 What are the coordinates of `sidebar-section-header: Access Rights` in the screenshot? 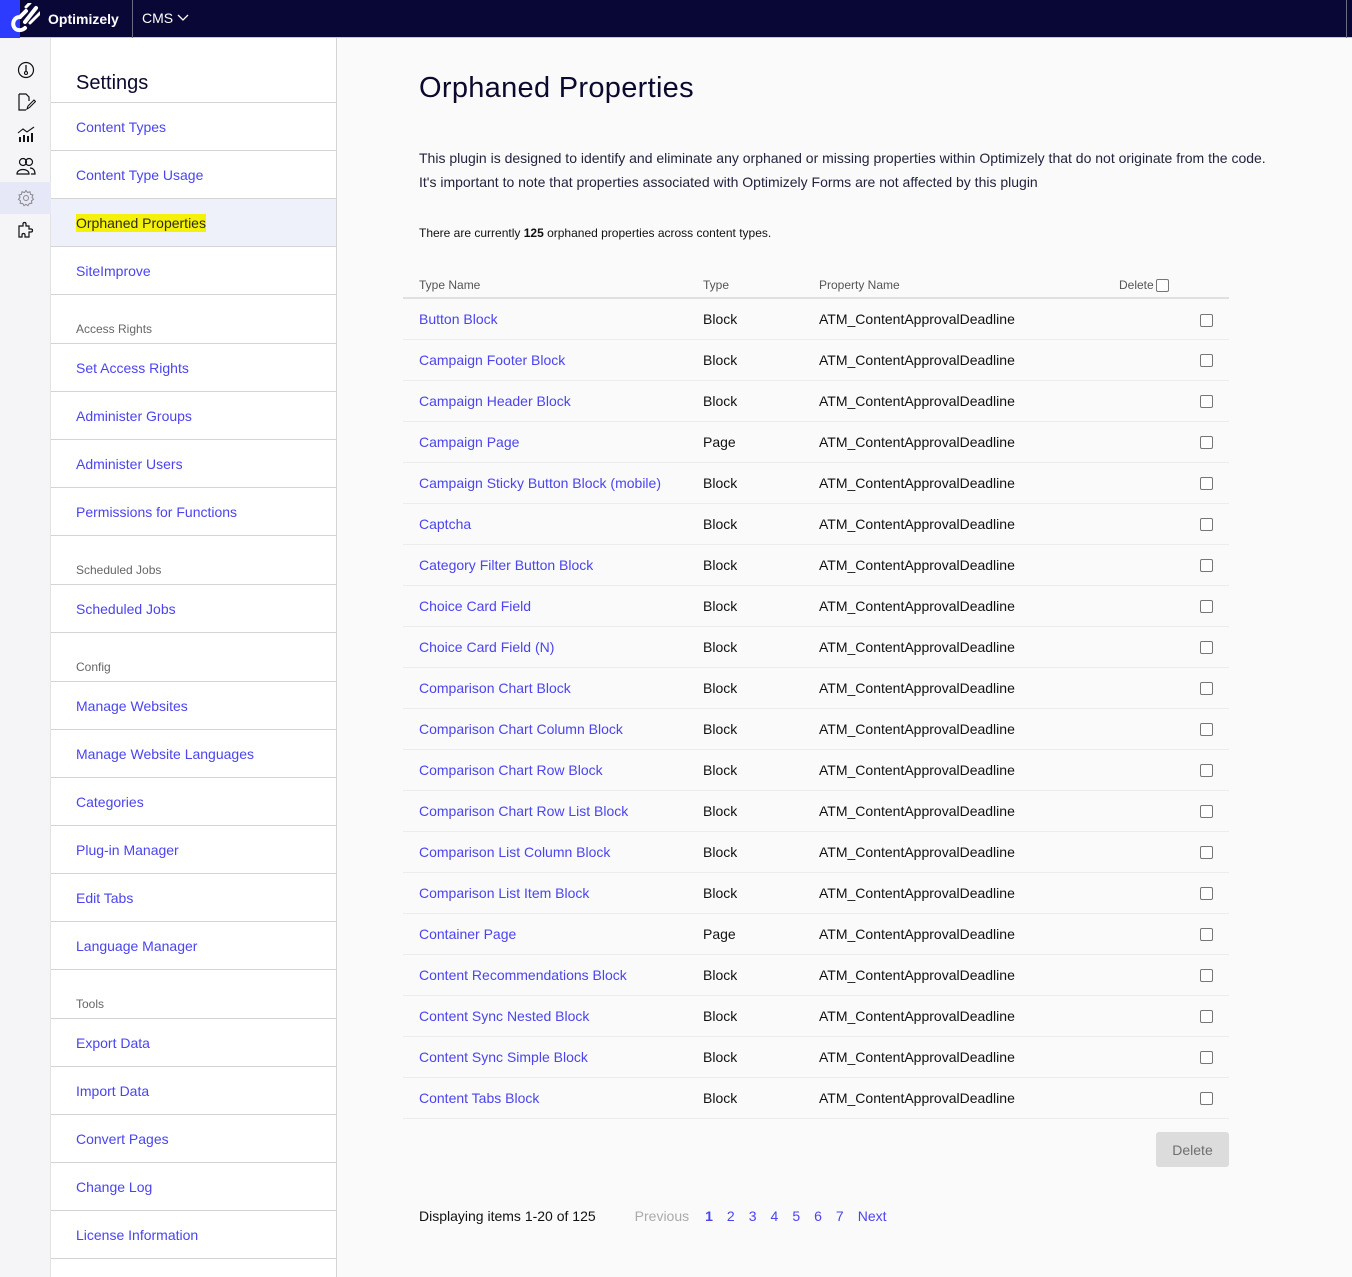 It's located at (193, 319).